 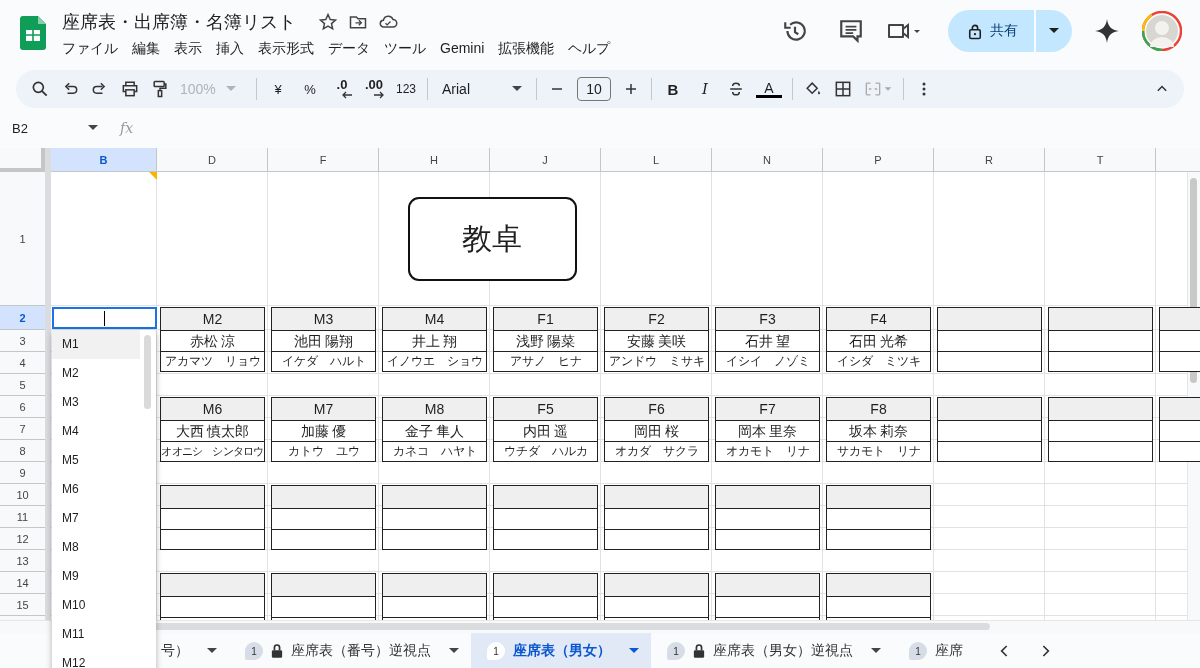 I want to click on dropdown-option: M2, so click(x=96, y=373).